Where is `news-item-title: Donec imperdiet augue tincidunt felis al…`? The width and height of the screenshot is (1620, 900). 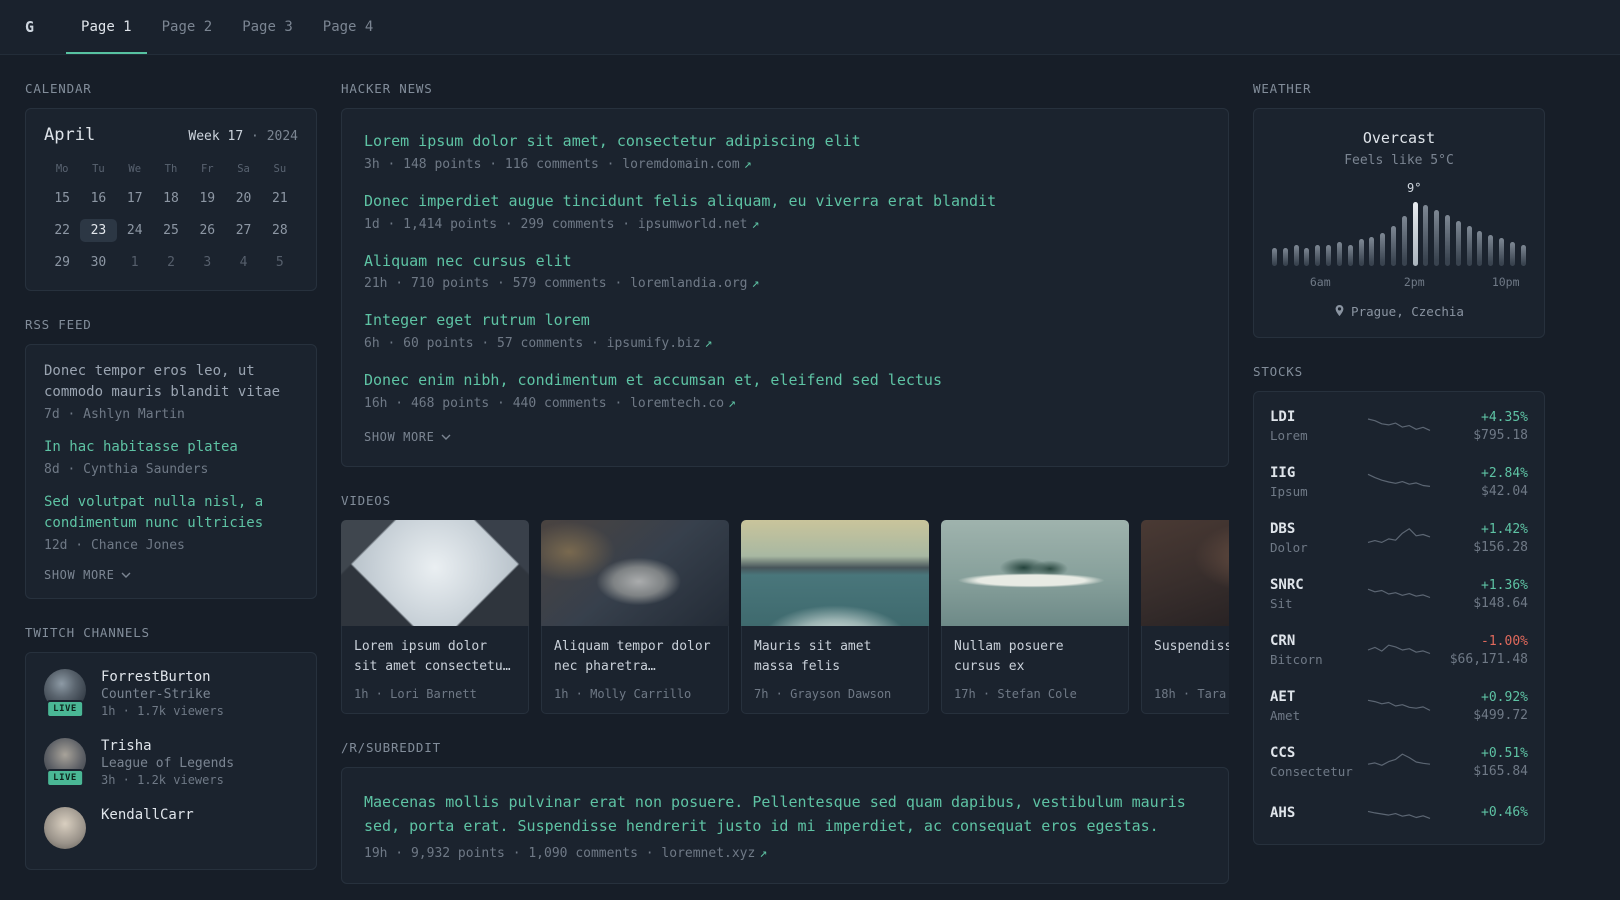
news-item-title: Donec imperdiet augue tincidunt felis al… is located at coordinates (680, 201).